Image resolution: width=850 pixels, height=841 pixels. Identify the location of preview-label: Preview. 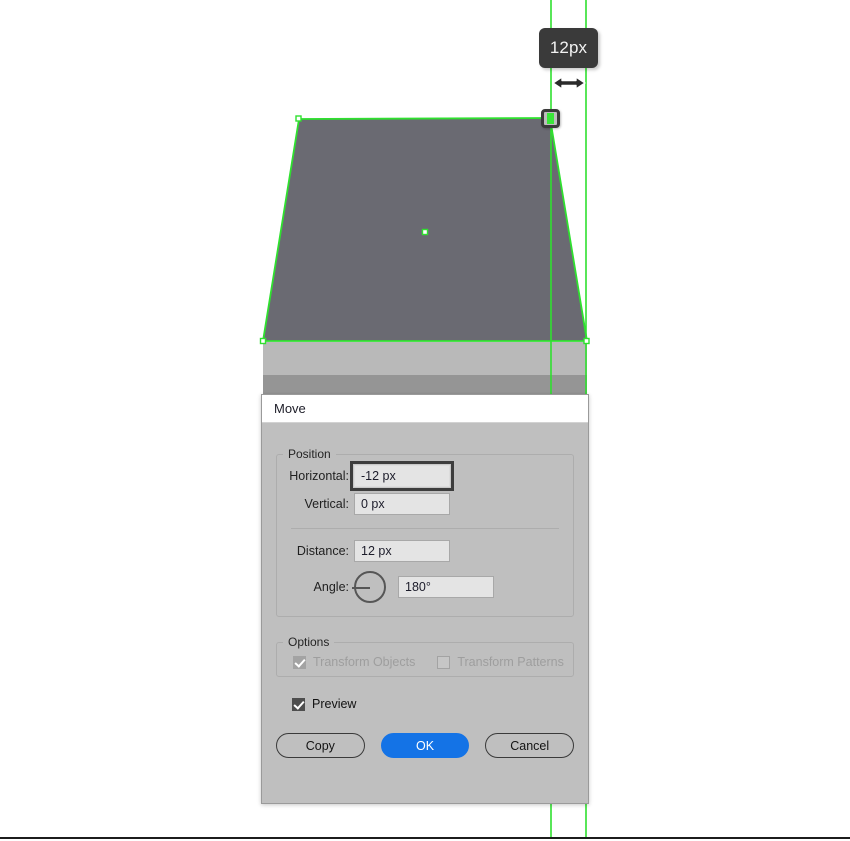
(334, 704).